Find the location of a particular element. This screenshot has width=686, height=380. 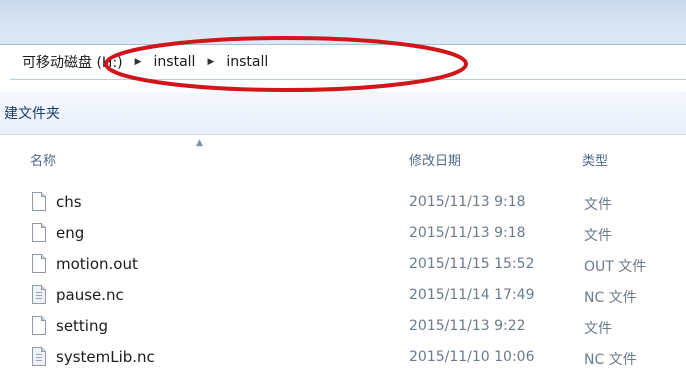

file-type: OUT 文件 is located at coordinates (615, 267).